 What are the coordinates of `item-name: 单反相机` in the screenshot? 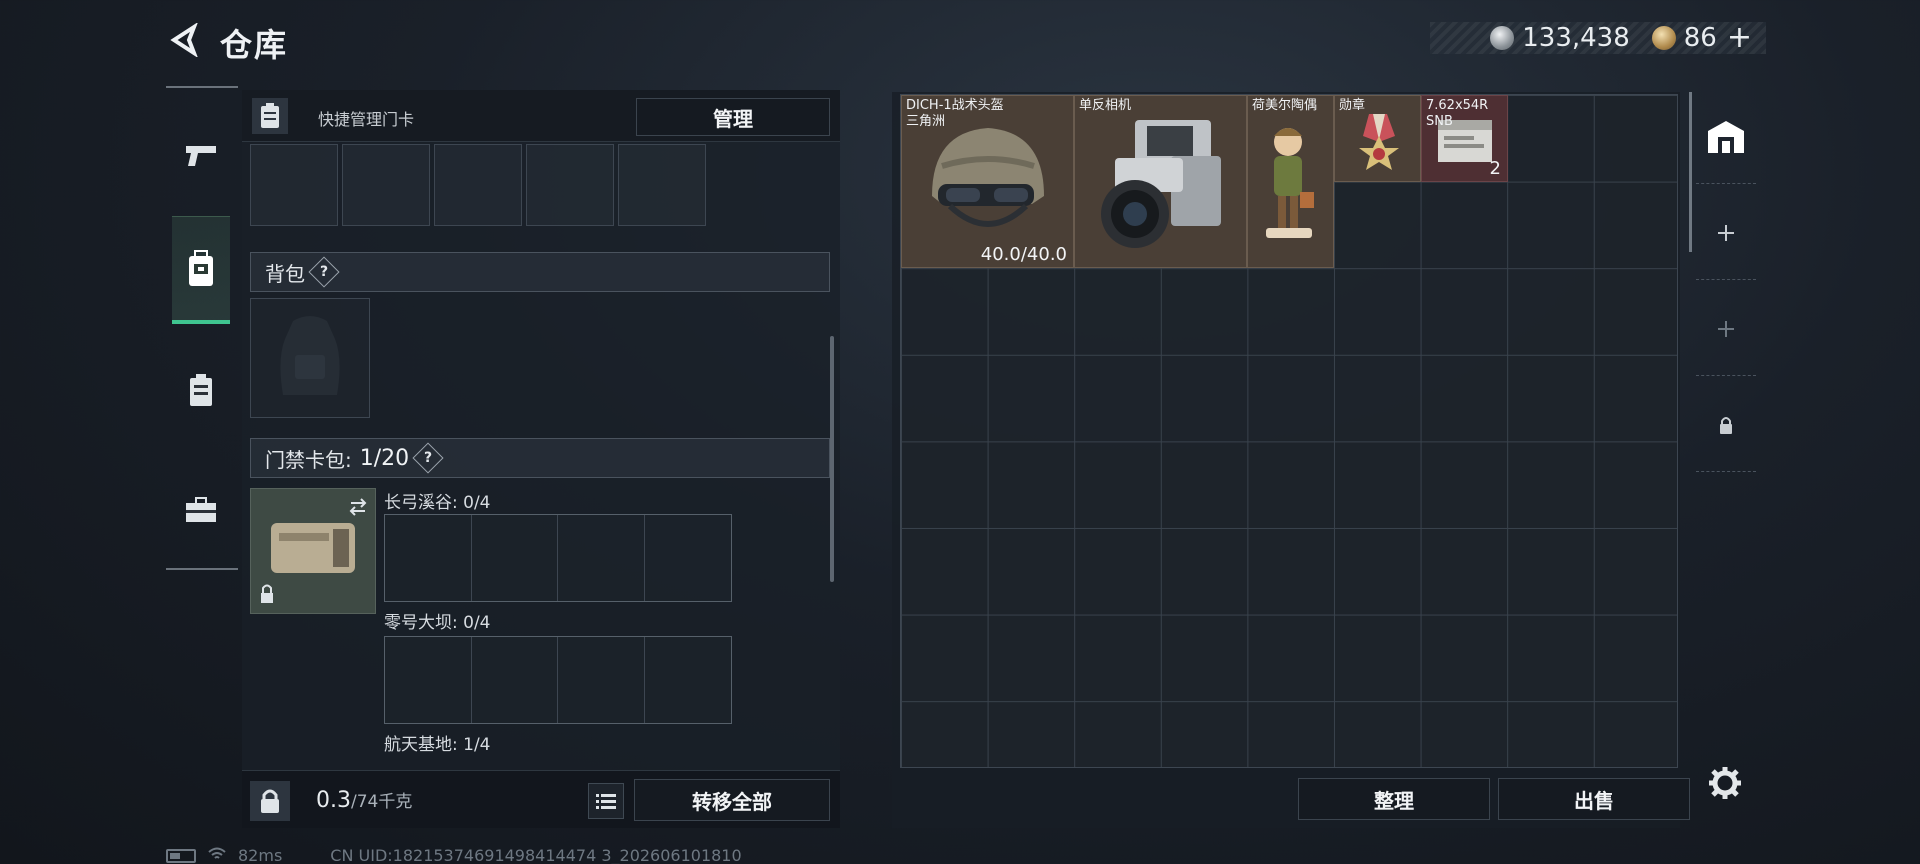 It's located at (1105, 105).